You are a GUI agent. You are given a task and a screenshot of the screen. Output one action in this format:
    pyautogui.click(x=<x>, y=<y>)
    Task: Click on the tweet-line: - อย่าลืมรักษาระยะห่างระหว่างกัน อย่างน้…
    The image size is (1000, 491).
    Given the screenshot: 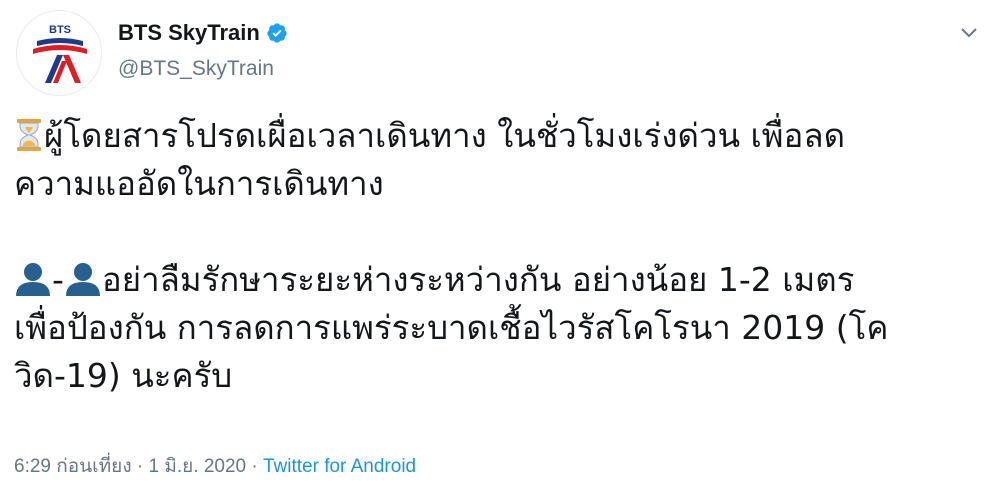 What is the action you would take?
    pyautogui.click(x=497, y=280)
    